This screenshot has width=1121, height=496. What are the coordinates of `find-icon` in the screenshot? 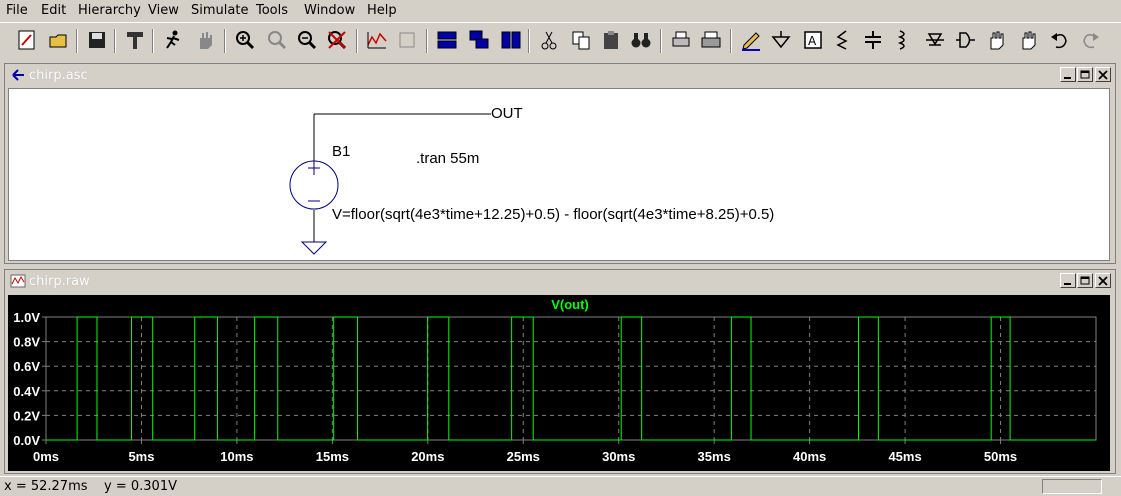 It's located at (641, 40).